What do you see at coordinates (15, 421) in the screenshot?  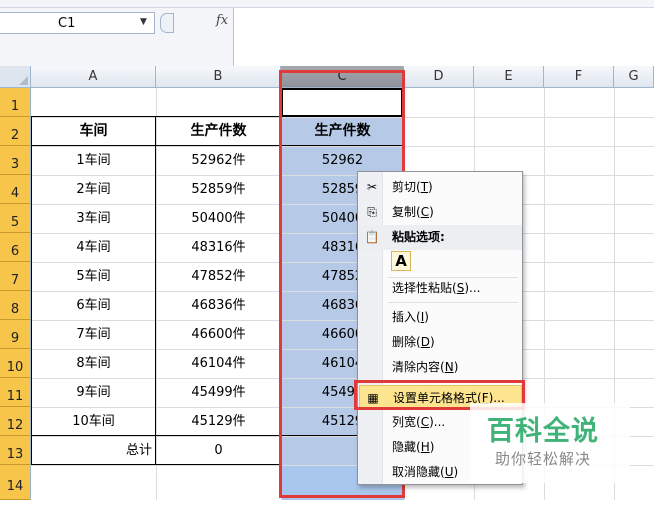 I see `row-header-12: 12` at bounding box center [15, 421].